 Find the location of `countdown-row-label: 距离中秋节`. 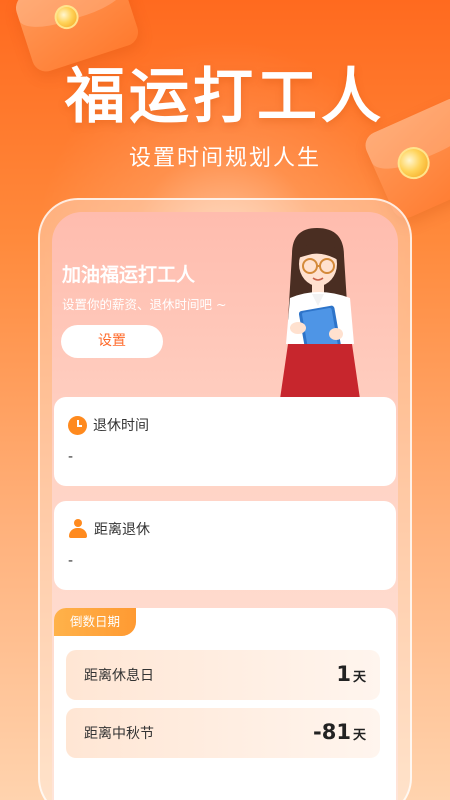

countdown-row-label: 距离中秋节 is located at coordinates (119, 734).